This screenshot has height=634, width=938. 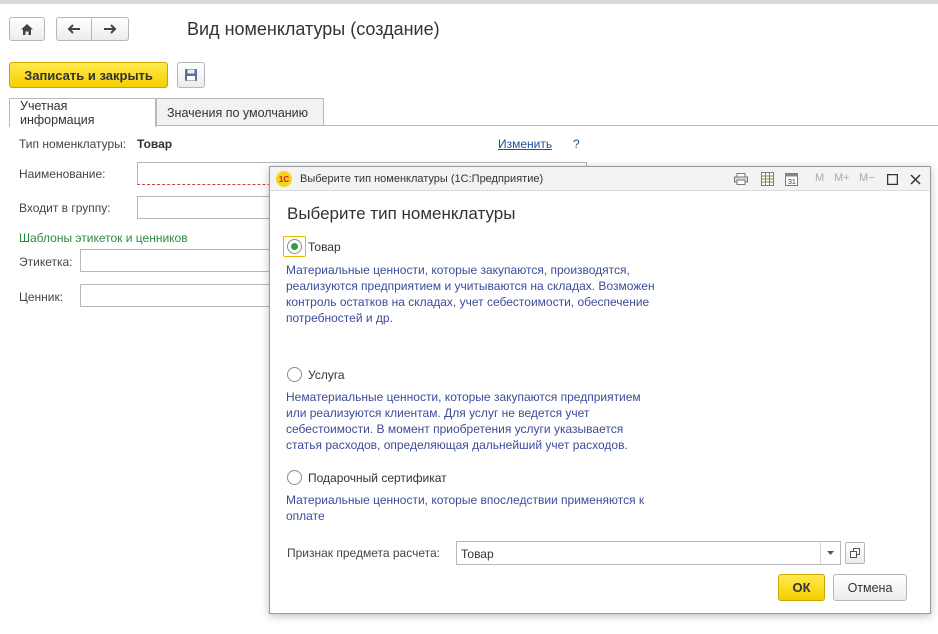 I want to click on memory-plus-button: M+, so click(x=842, y=178).